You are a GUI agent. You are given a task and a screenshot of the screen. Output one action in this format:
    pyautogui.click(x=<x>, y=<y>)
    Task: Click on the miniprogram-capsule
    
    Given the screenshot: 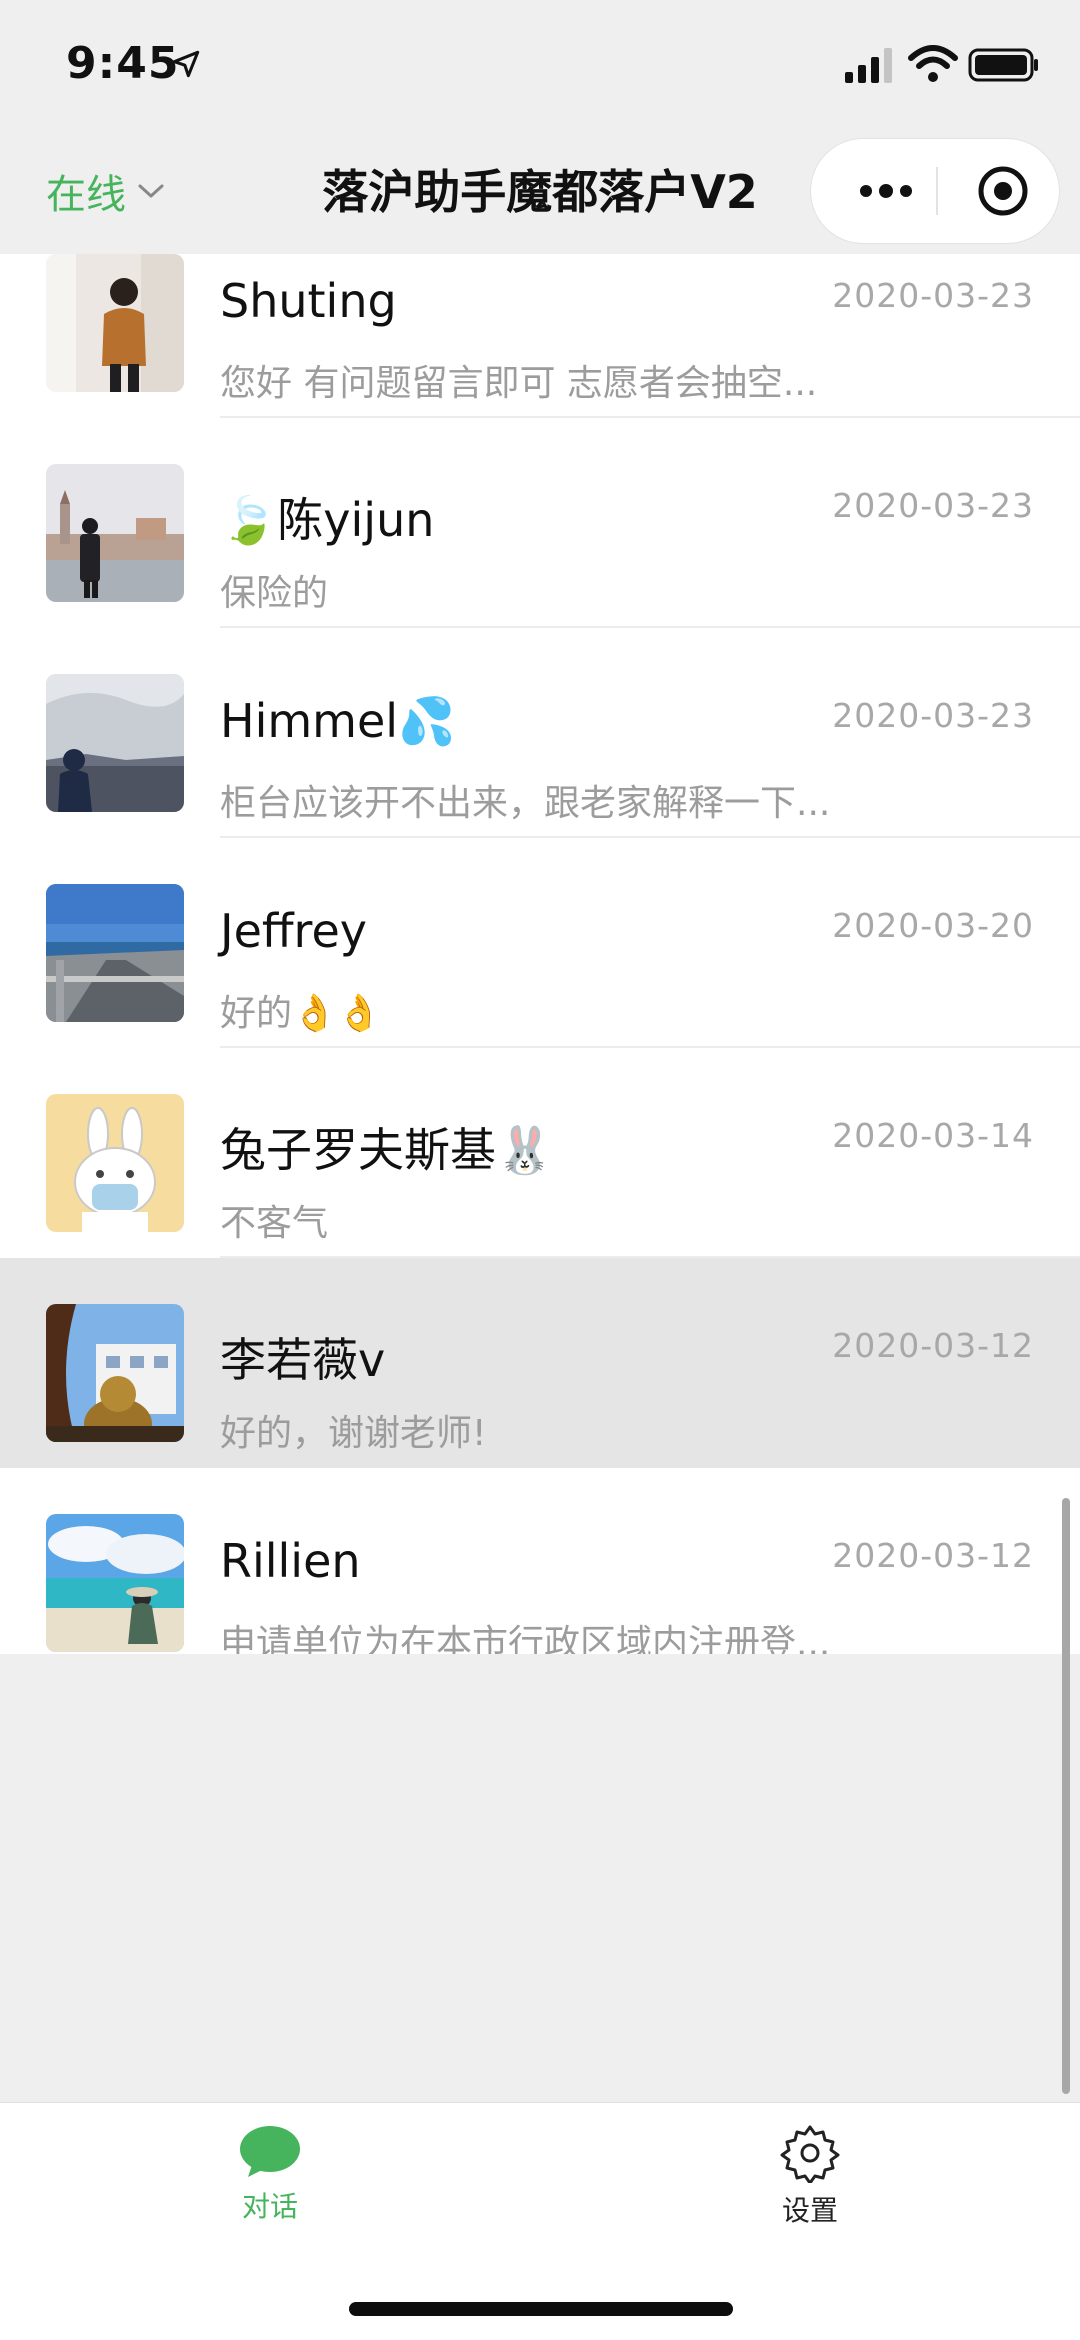 What is the action you would take?
    pyautogui.click(x=935, y=191)
    